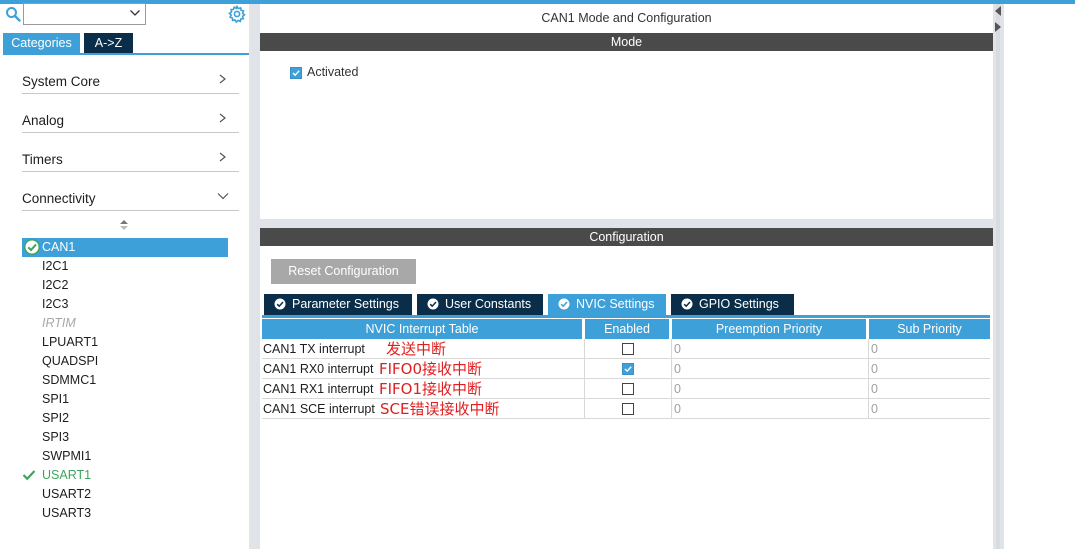  I want to click on peripheral-label: USART1, so click(67, 475).